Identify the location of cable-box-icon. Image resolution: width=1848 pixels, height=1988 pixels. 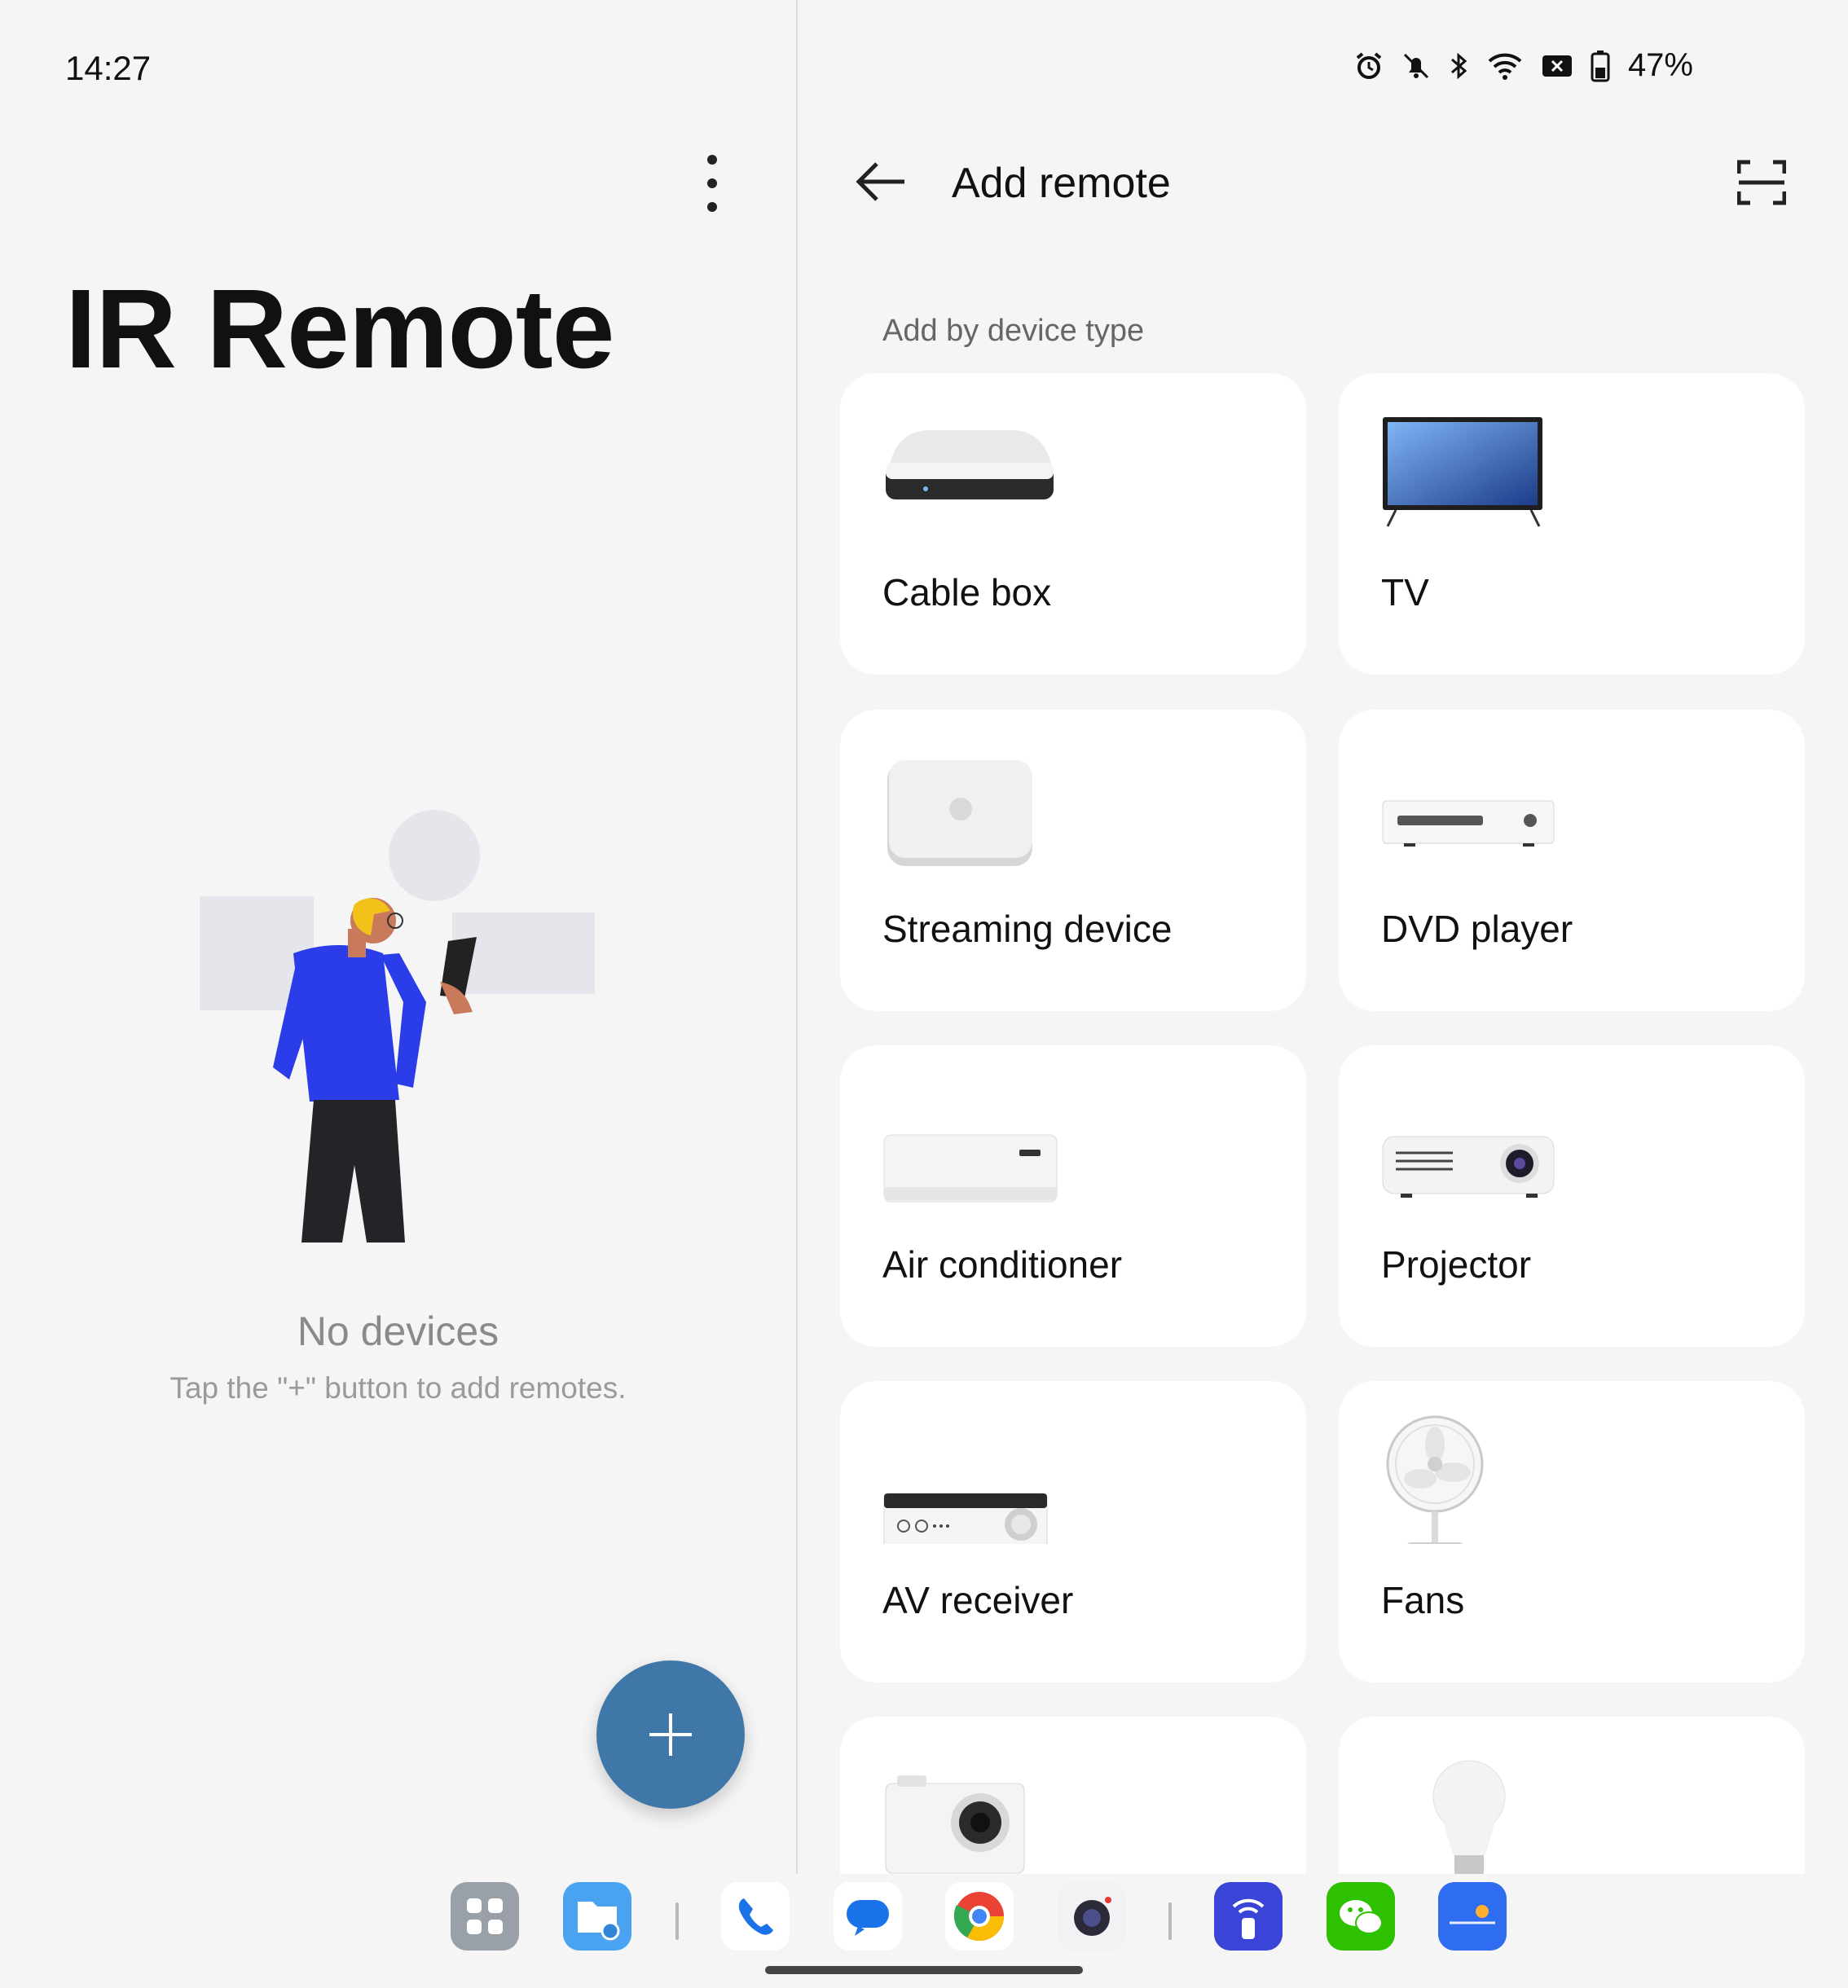
(970, 464).